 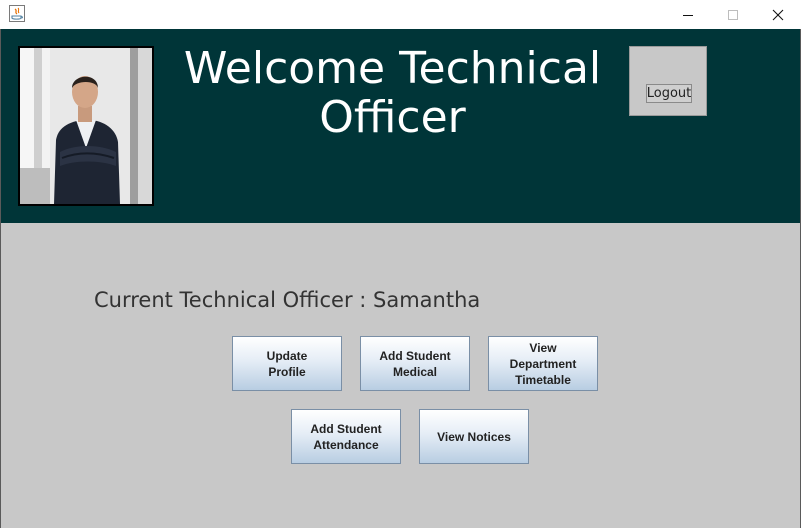 I want to click on maximize-button, so click(x=733, y=14).